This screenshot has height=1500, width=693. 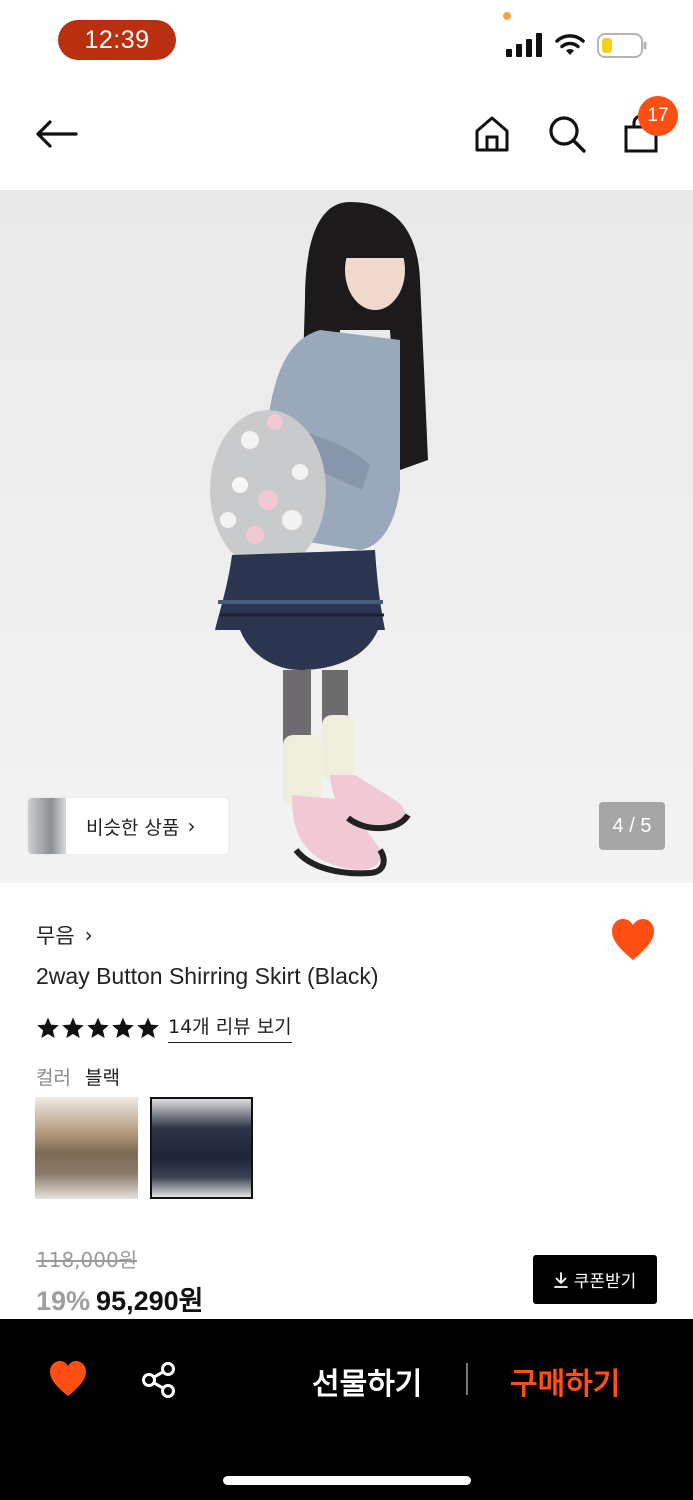 I want to click on color-swatch-selected, so click(x=201, y=1148).